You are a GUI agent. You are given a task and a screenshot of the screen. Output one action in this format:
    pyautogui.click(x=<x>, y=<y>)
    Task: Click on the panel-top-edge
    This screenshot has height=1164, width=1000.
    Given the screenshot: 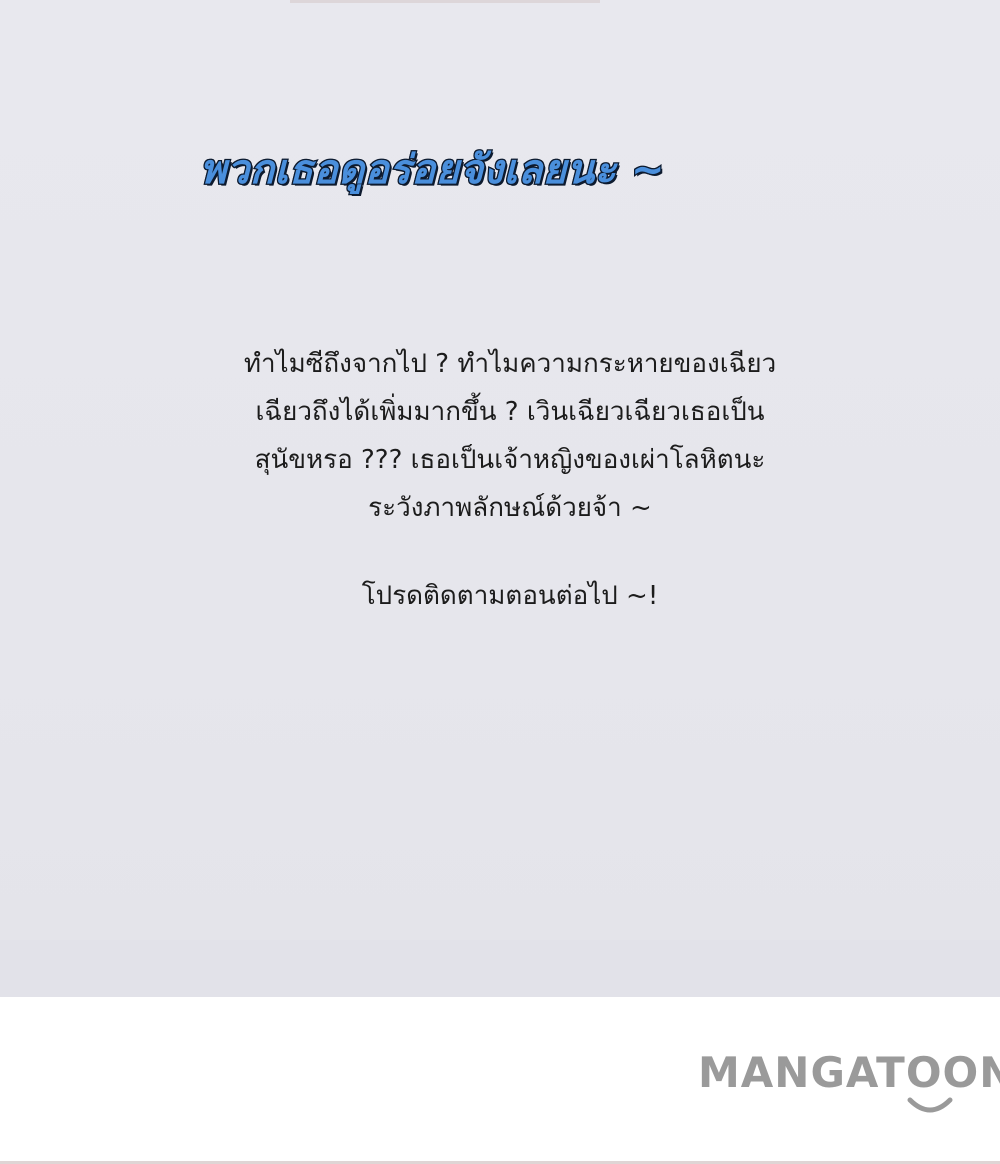 What is the action you would take?
    pyautogui.click(x=445, y=1)
    